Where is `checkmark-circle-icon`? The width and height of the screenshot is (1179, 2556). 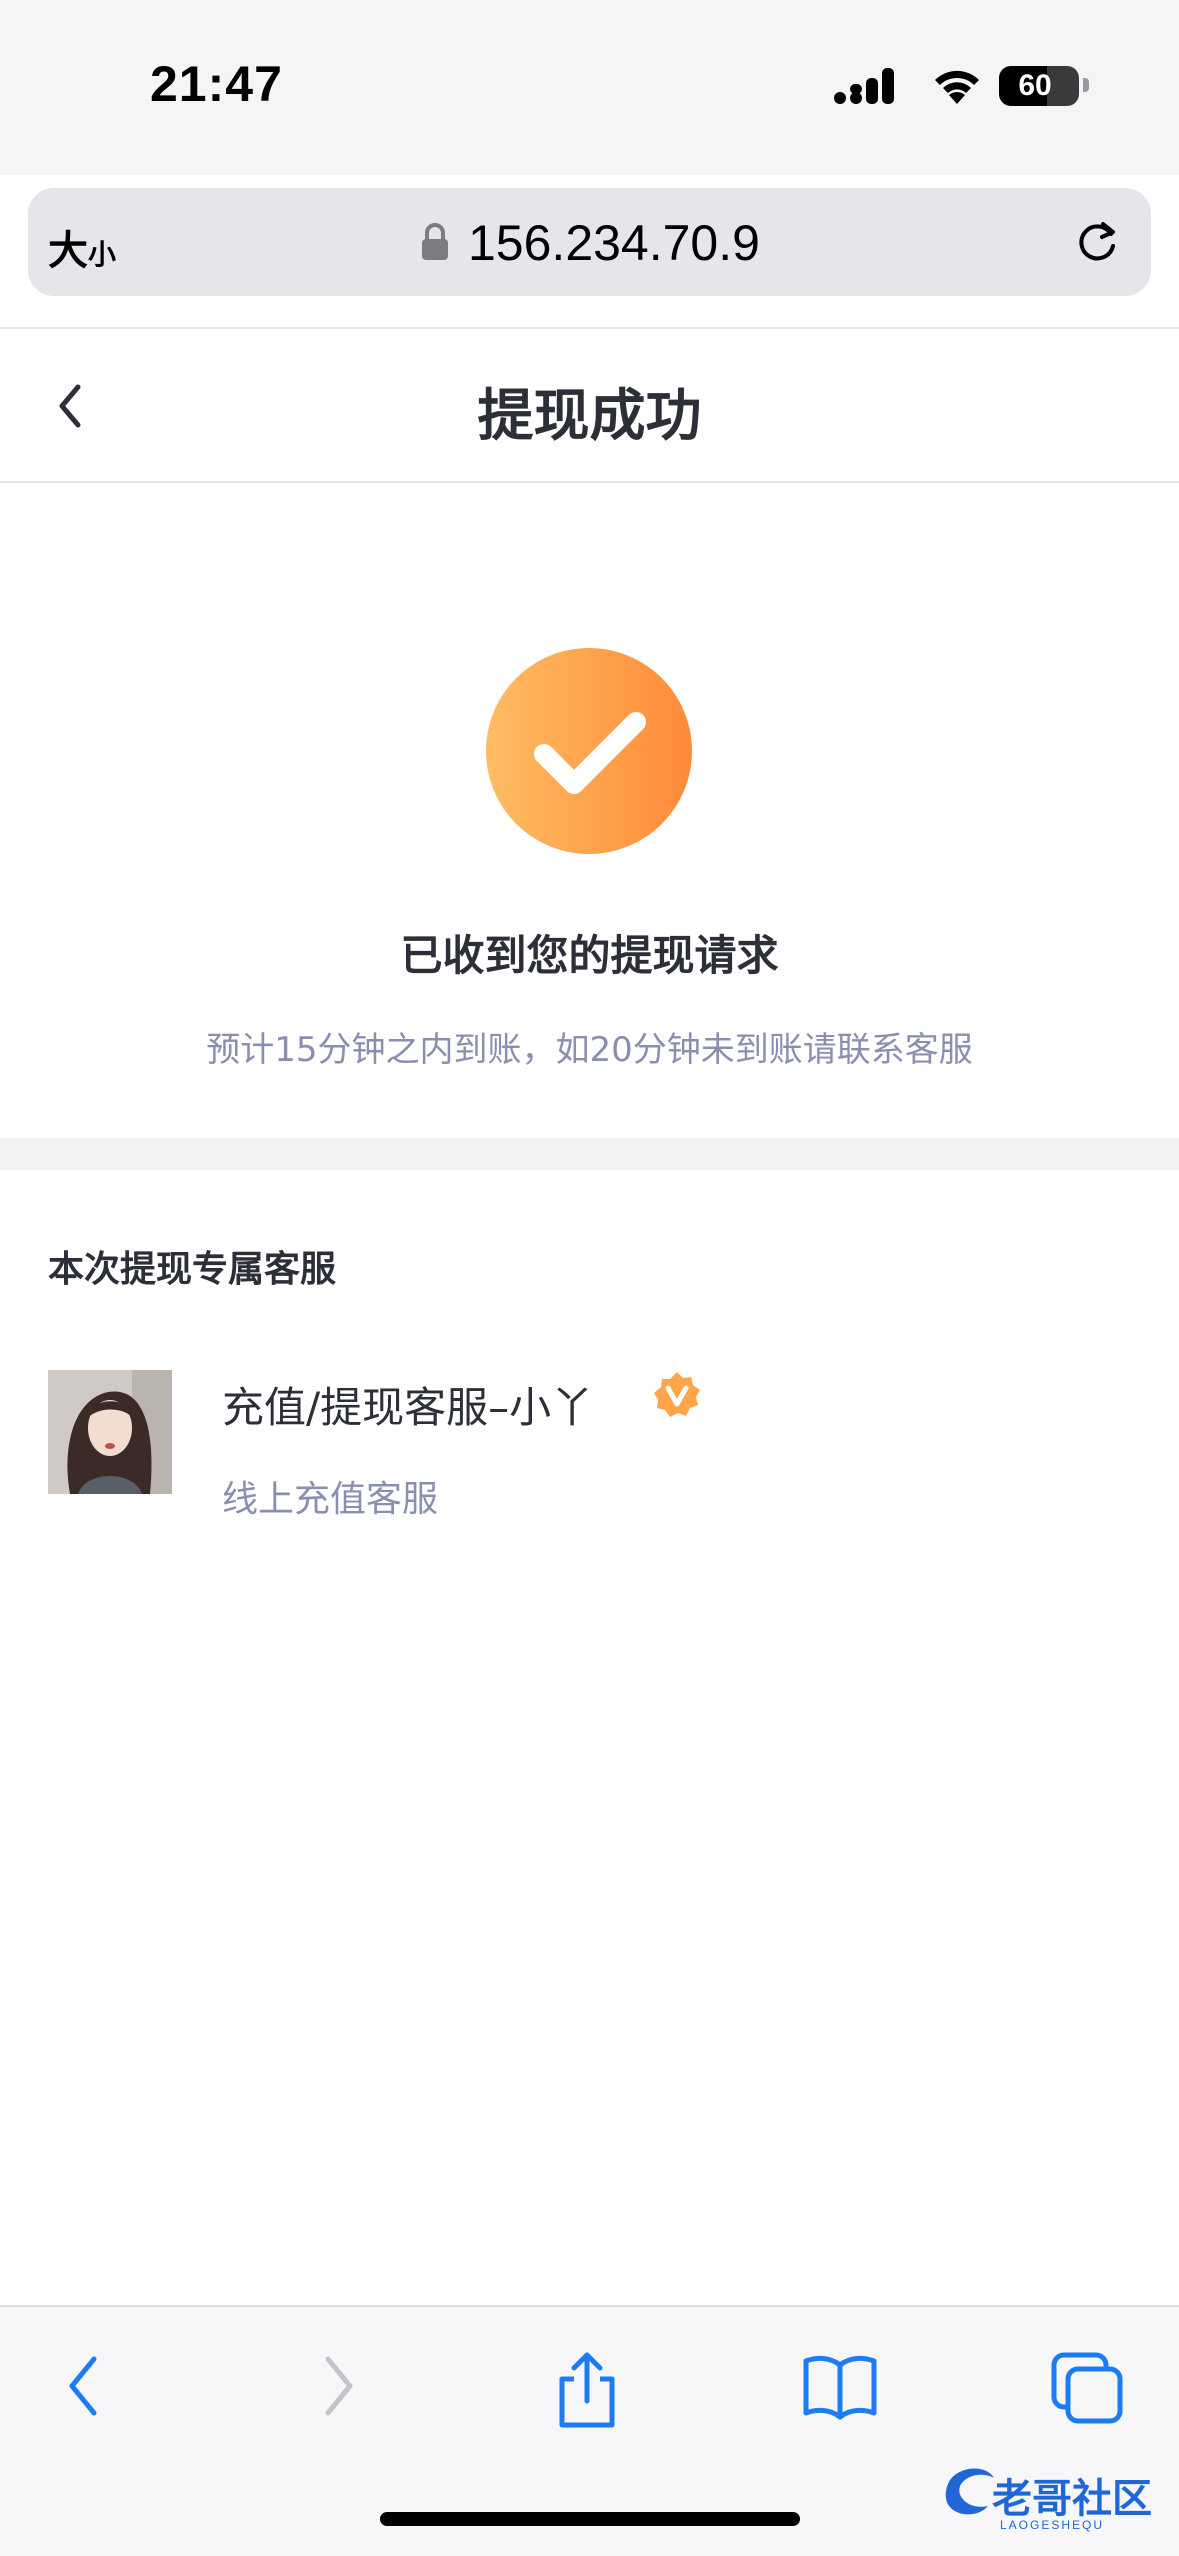
checkmark-circle-icon is located at coordinates (589, 751).